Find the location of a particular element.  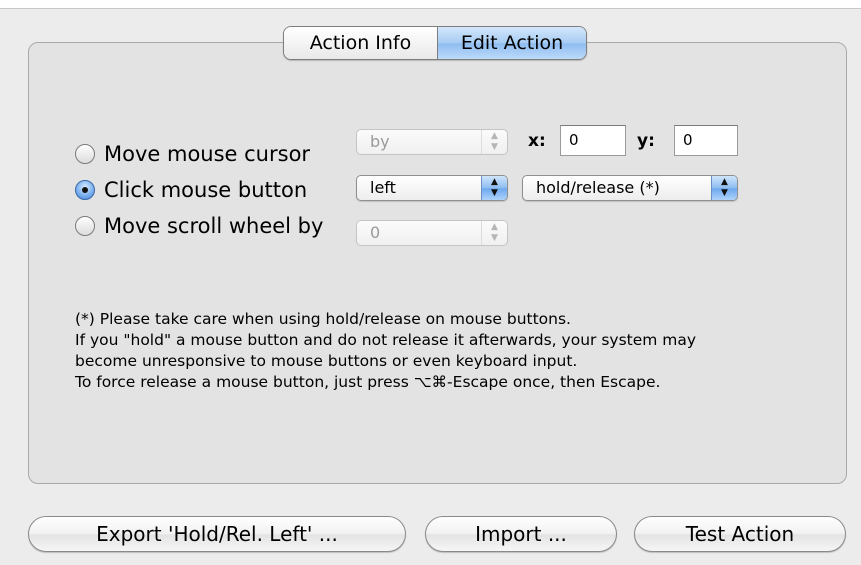

click-action-popup: hold/release (*) ▲ ▼ is located at coordinates (630, 188).